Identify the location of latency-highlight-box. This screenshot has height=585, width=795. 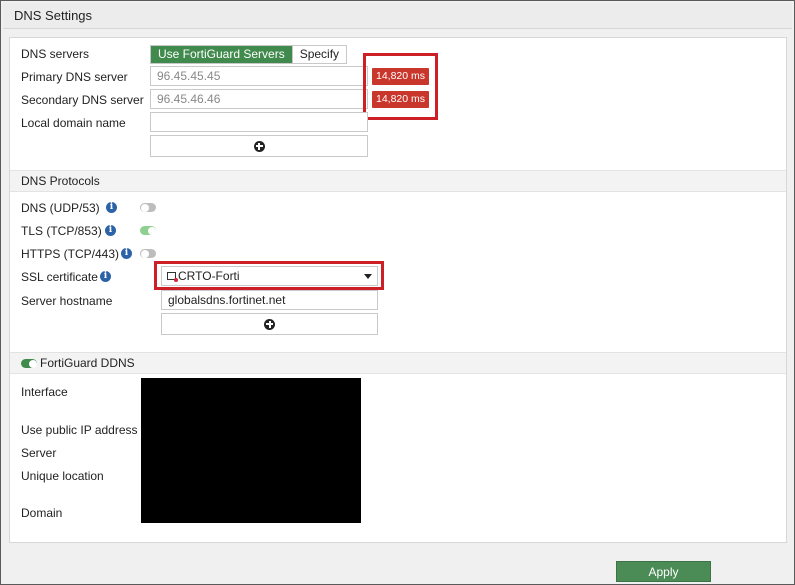
(400, 86).